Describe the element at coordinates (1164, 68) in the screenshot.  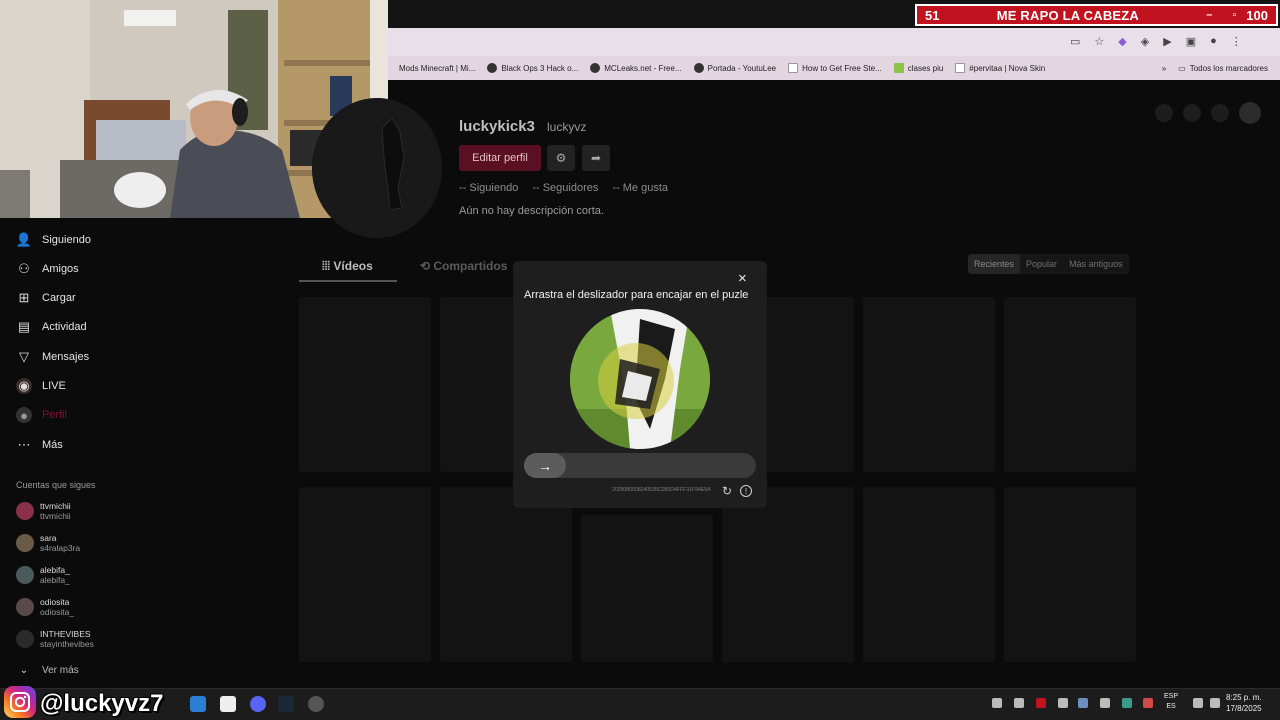
I see `bookmarks-overflow-button: »` at that location.